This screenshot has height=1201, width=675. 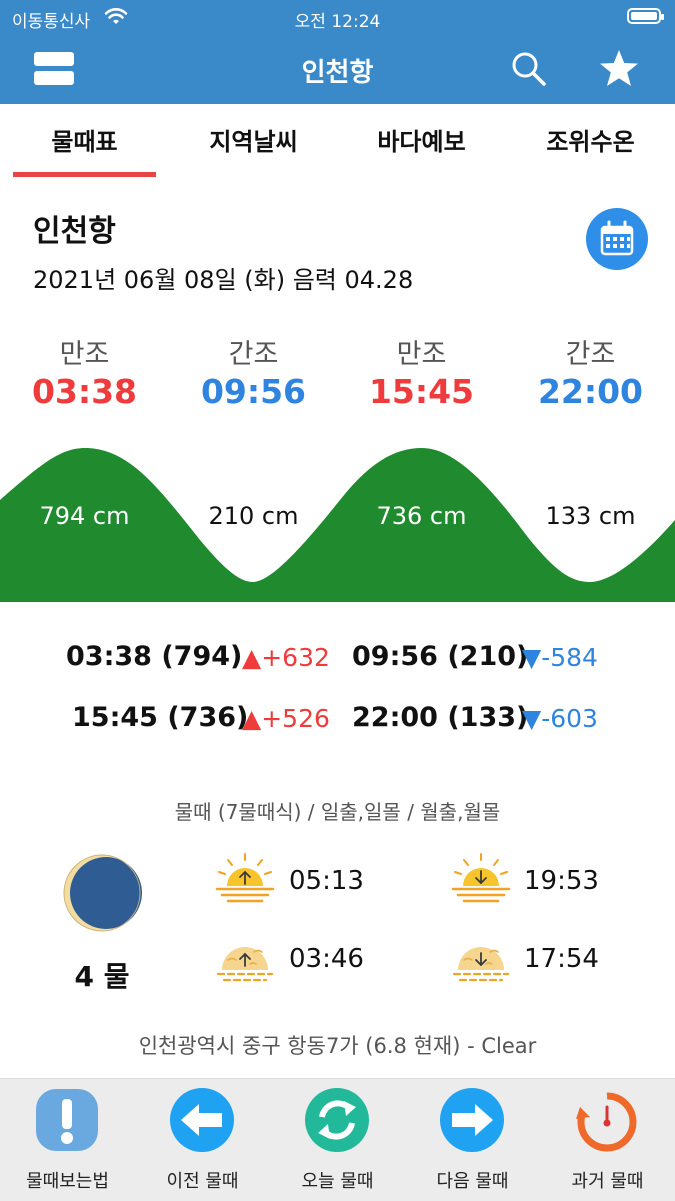 What do you see at coordinates (337, 22) in the screenshot?
I see `clock: 오전 12:24` at bounding box center [337, 22].